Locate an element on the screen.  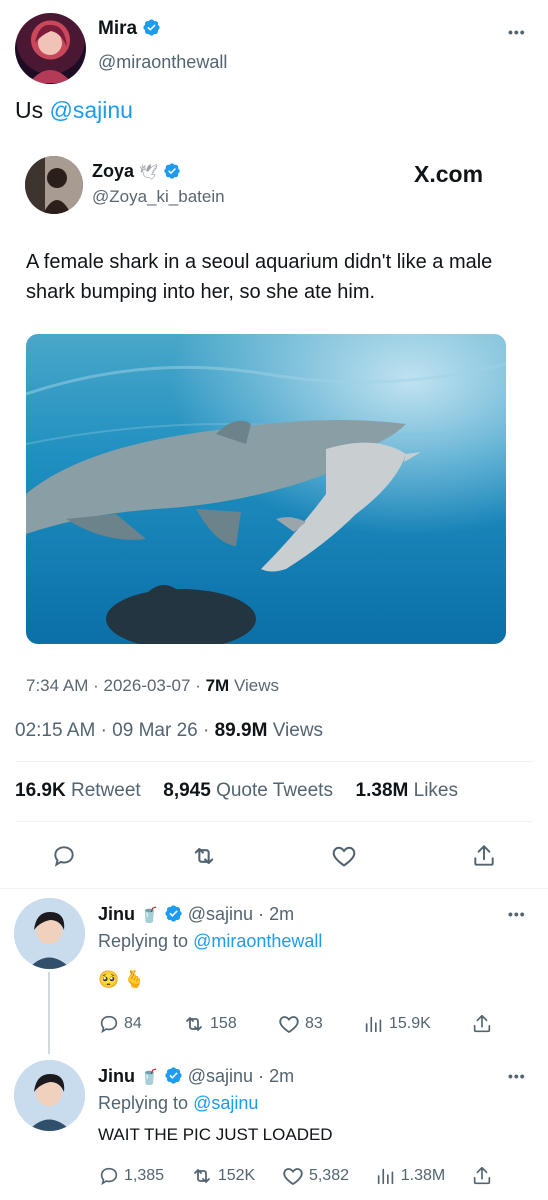
reply1-age: 2m is located at coordinates (282, 914).